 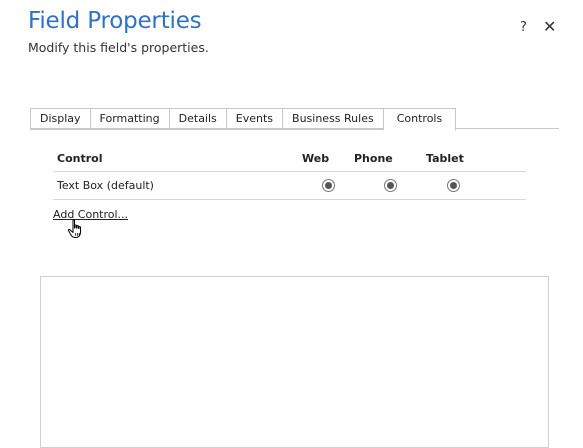 I want to click on header-phone: Phone, so click(x=390, y=158).